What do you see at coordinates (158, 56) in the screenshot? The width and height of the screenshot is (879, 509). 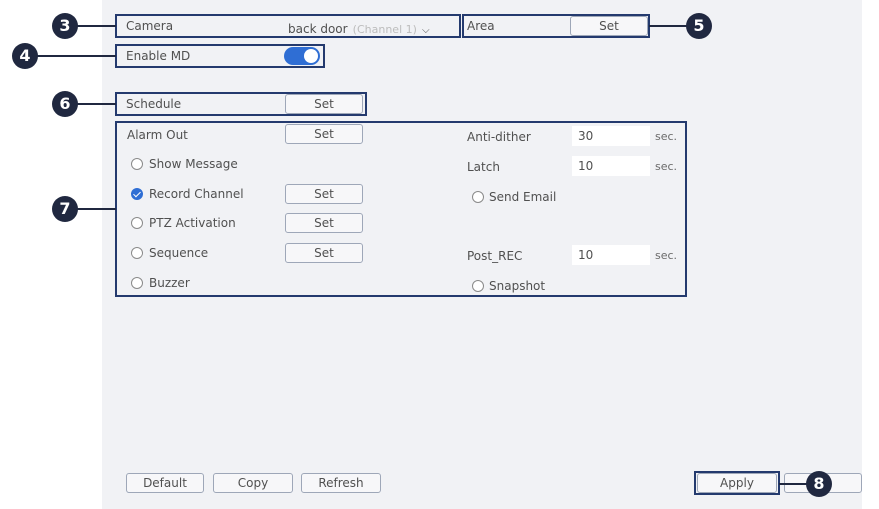 I see `enable-md-label: Enable MD` at bounding box center [158, 56].